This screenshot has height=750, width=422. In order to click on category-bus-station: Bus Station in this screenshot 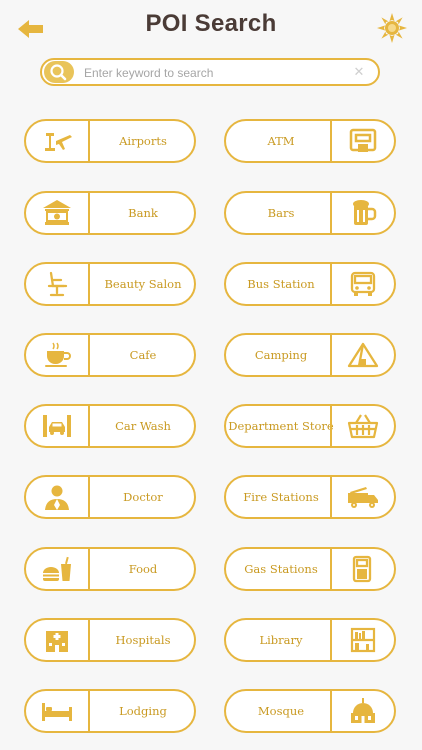, I will do `click(310, 284)`.